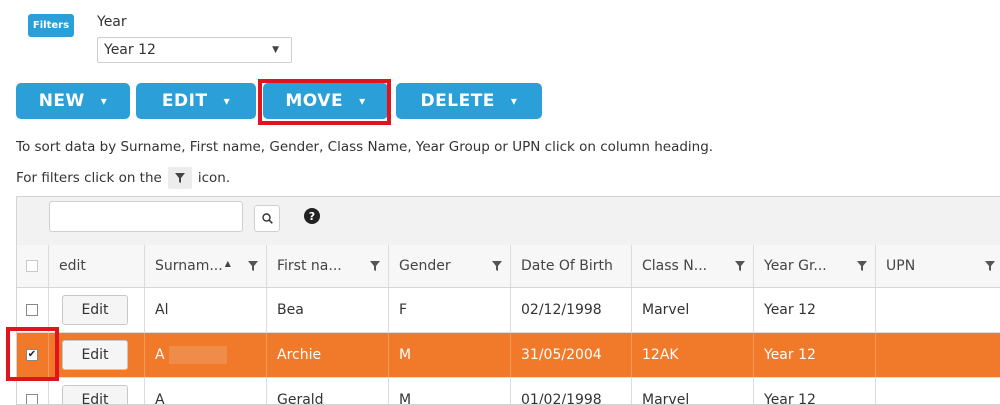 The image size is (1000, 405). I want to click on column-header-gender: Gender, so click(449, 266).